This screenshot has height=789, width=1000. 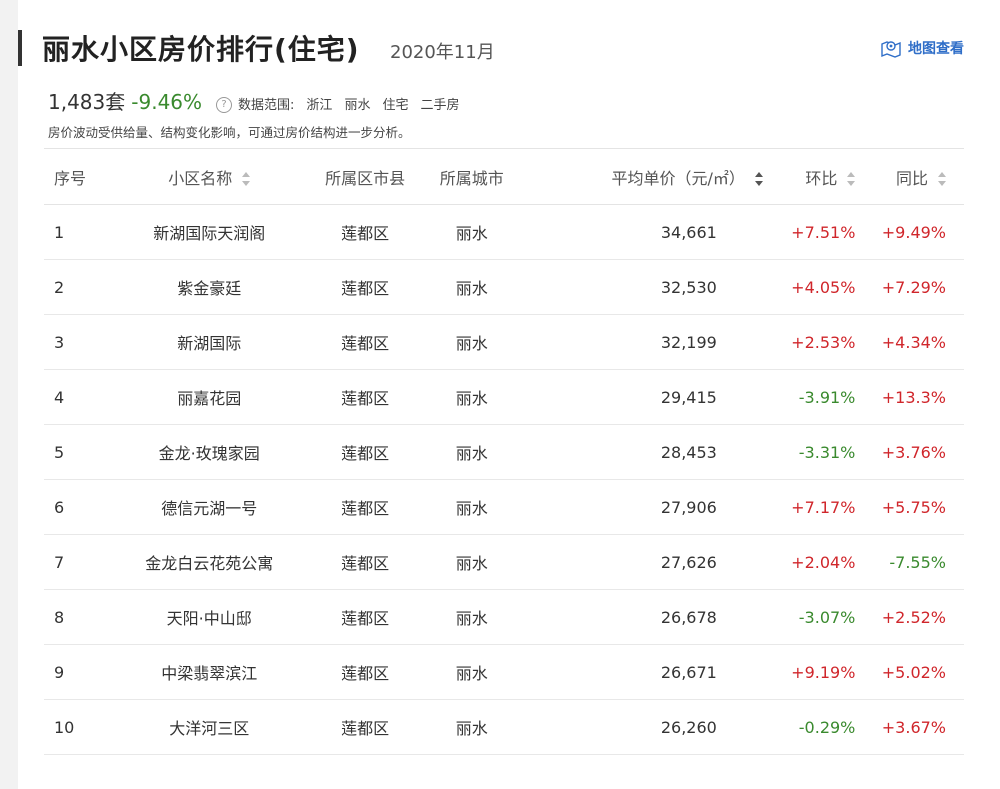 I want to click on table-row: 6 德信元湖一号 莲都区 丽水 27,906 +7.17% +5.75%, so click(x=504, y=507).